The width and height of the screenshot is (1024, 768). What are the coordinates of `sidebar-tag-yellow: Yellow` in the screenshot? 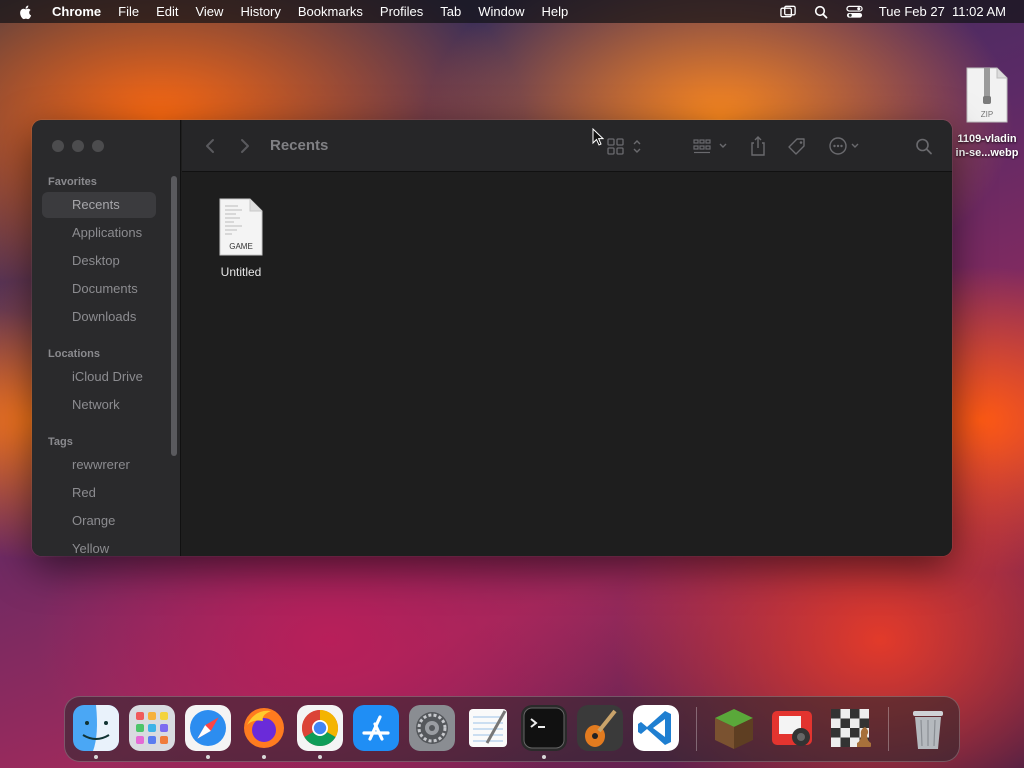 It's located at (99, 546).